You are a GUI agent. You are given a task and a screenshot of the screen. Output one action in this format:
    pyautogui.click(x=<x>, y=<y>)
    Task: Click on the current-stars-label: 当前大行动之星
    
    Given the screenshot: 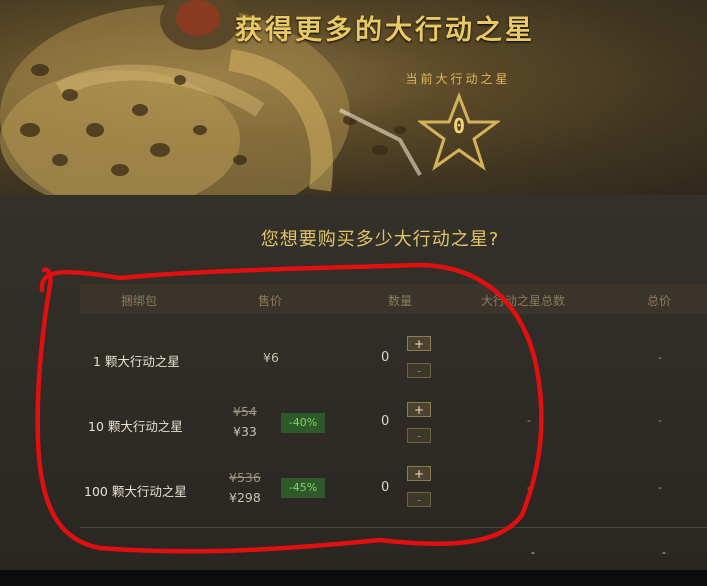 What is the action you would take?
    pyautogui.click(x=458, y=79)
    